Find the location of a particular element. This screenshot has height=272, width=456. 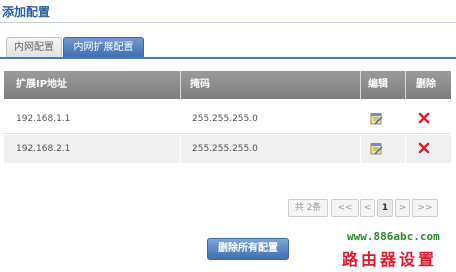

header-edit: 编辑 is located at coordinates (378, 84).